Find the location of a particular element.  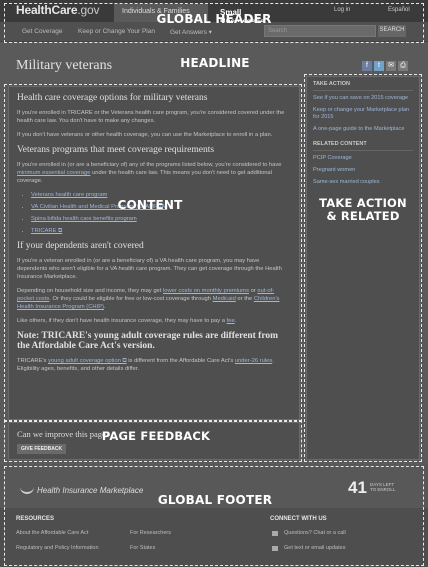

overlay-label-page-feedback: PAGE FEEDBACK is located at coordinates (156, 436).